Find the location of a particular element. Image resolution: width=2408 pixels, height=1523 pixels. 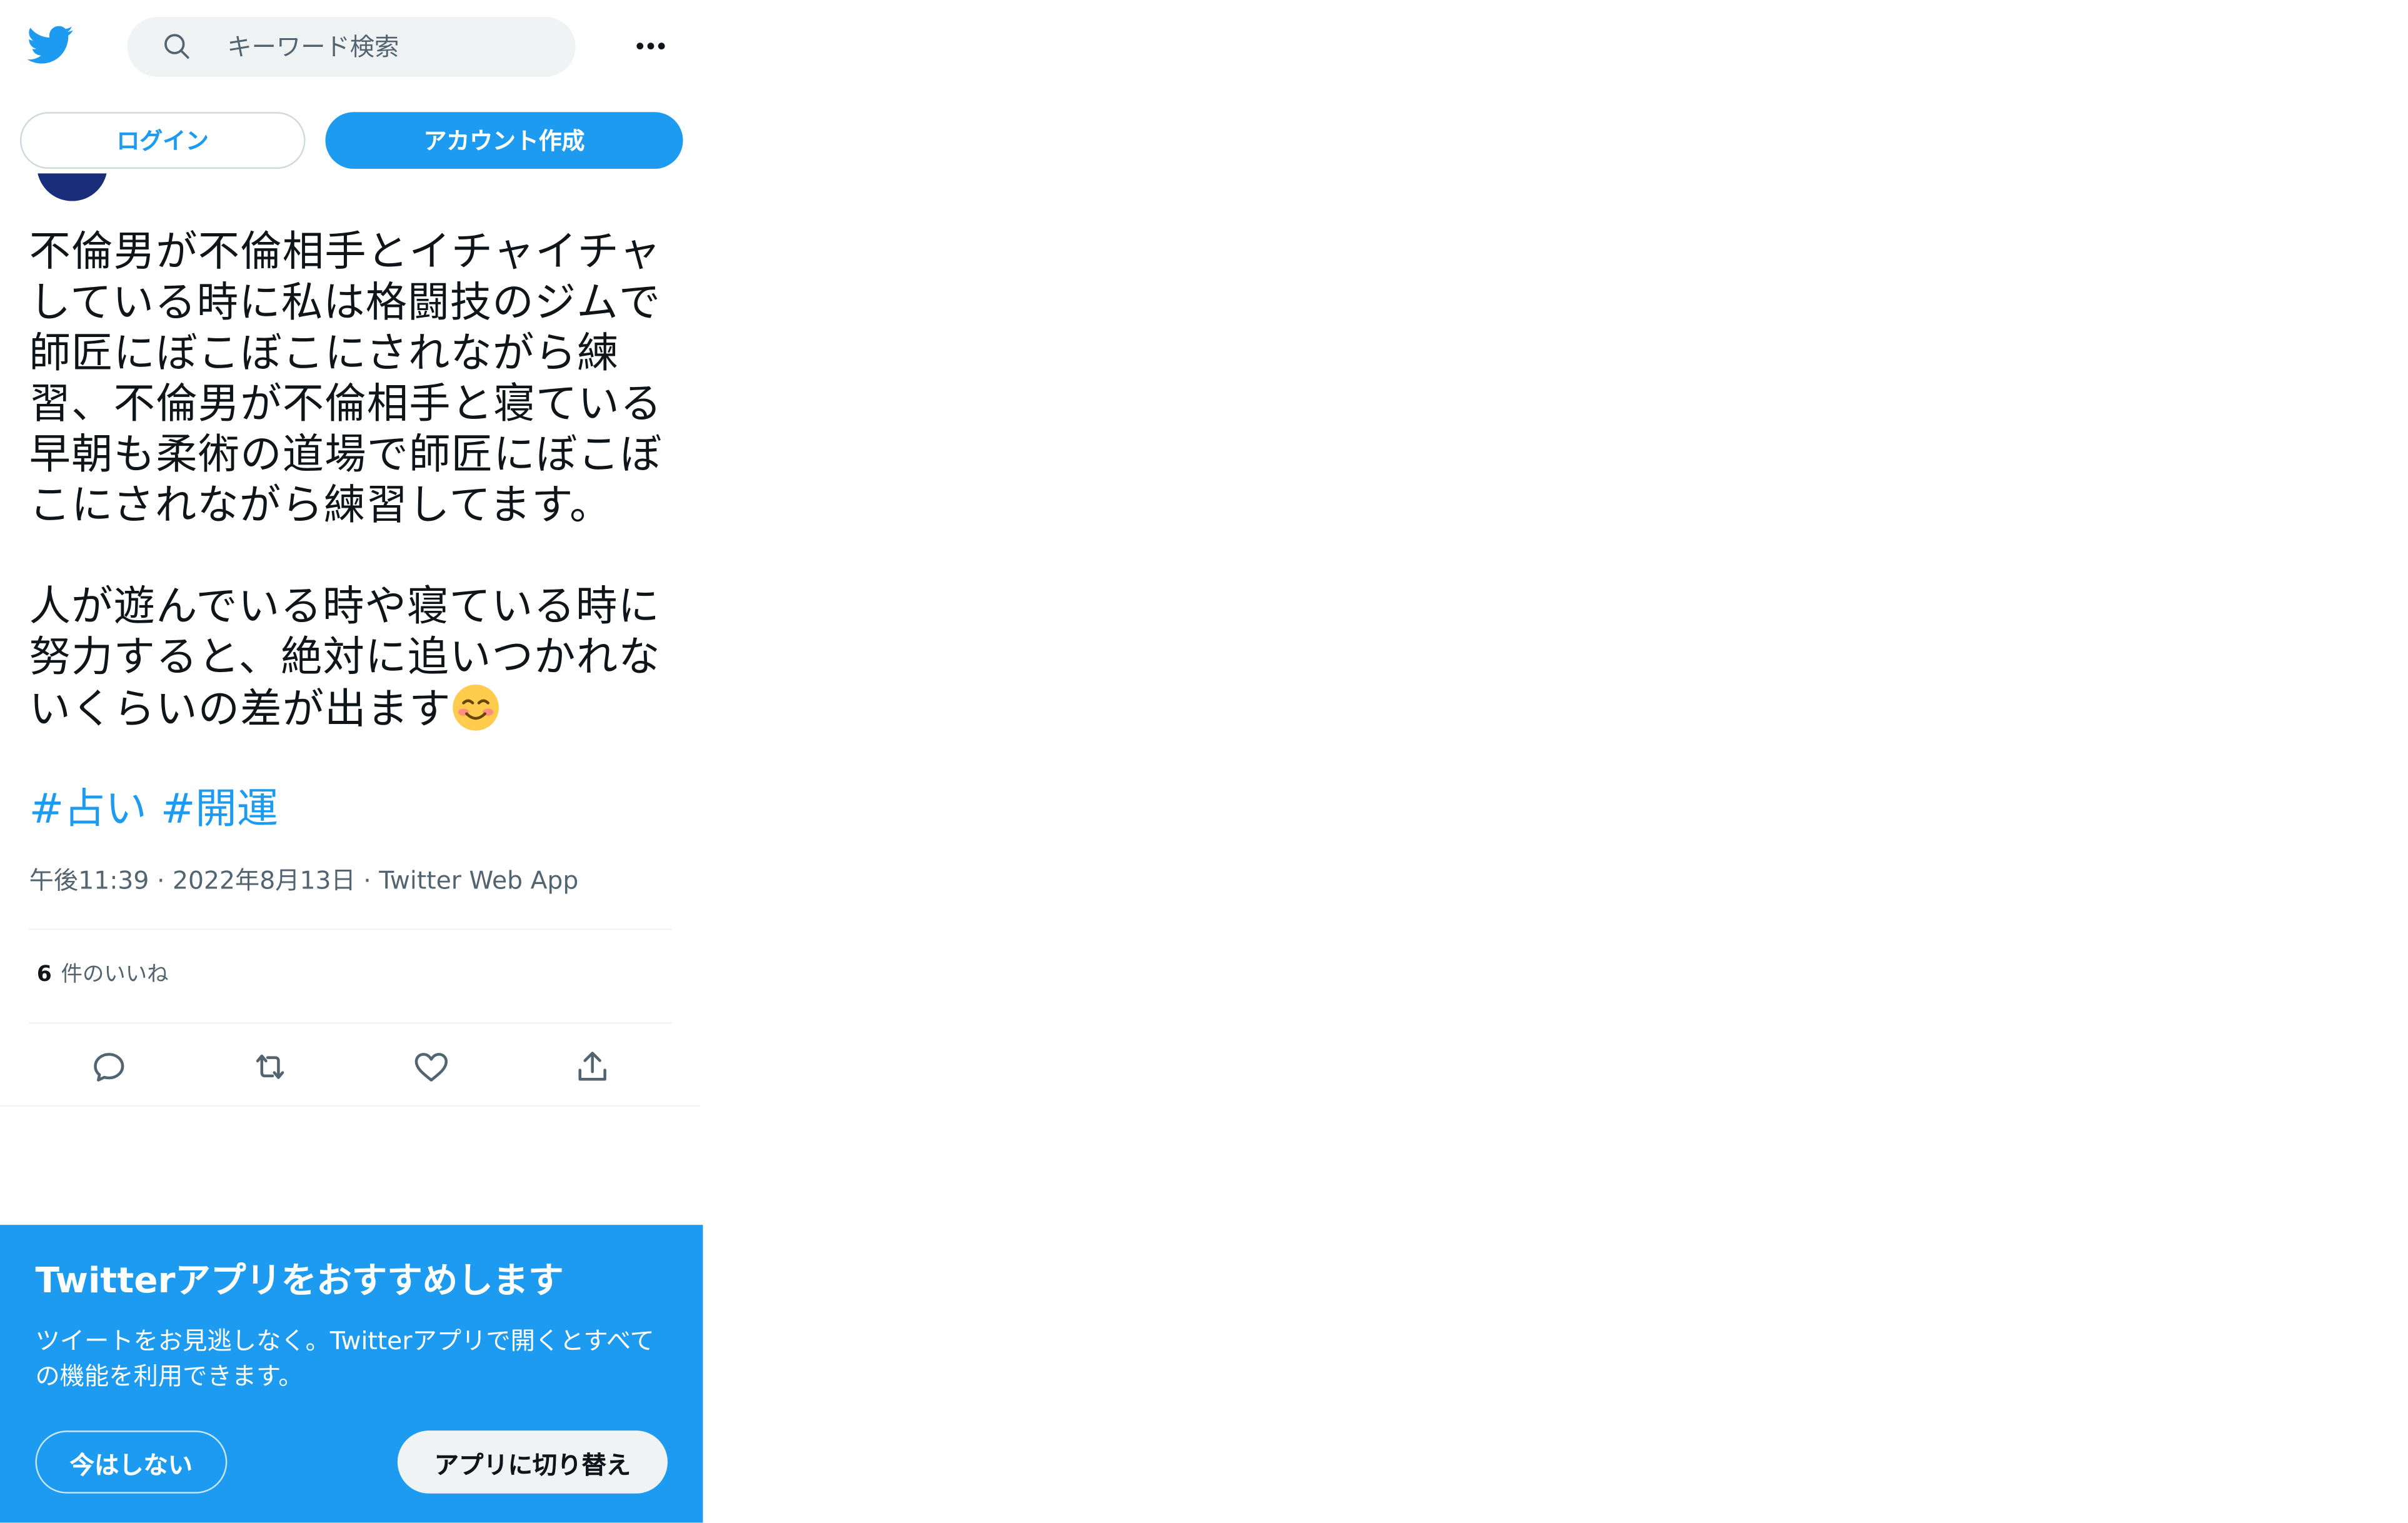

share-icon is located at coordinates (593, 1067).